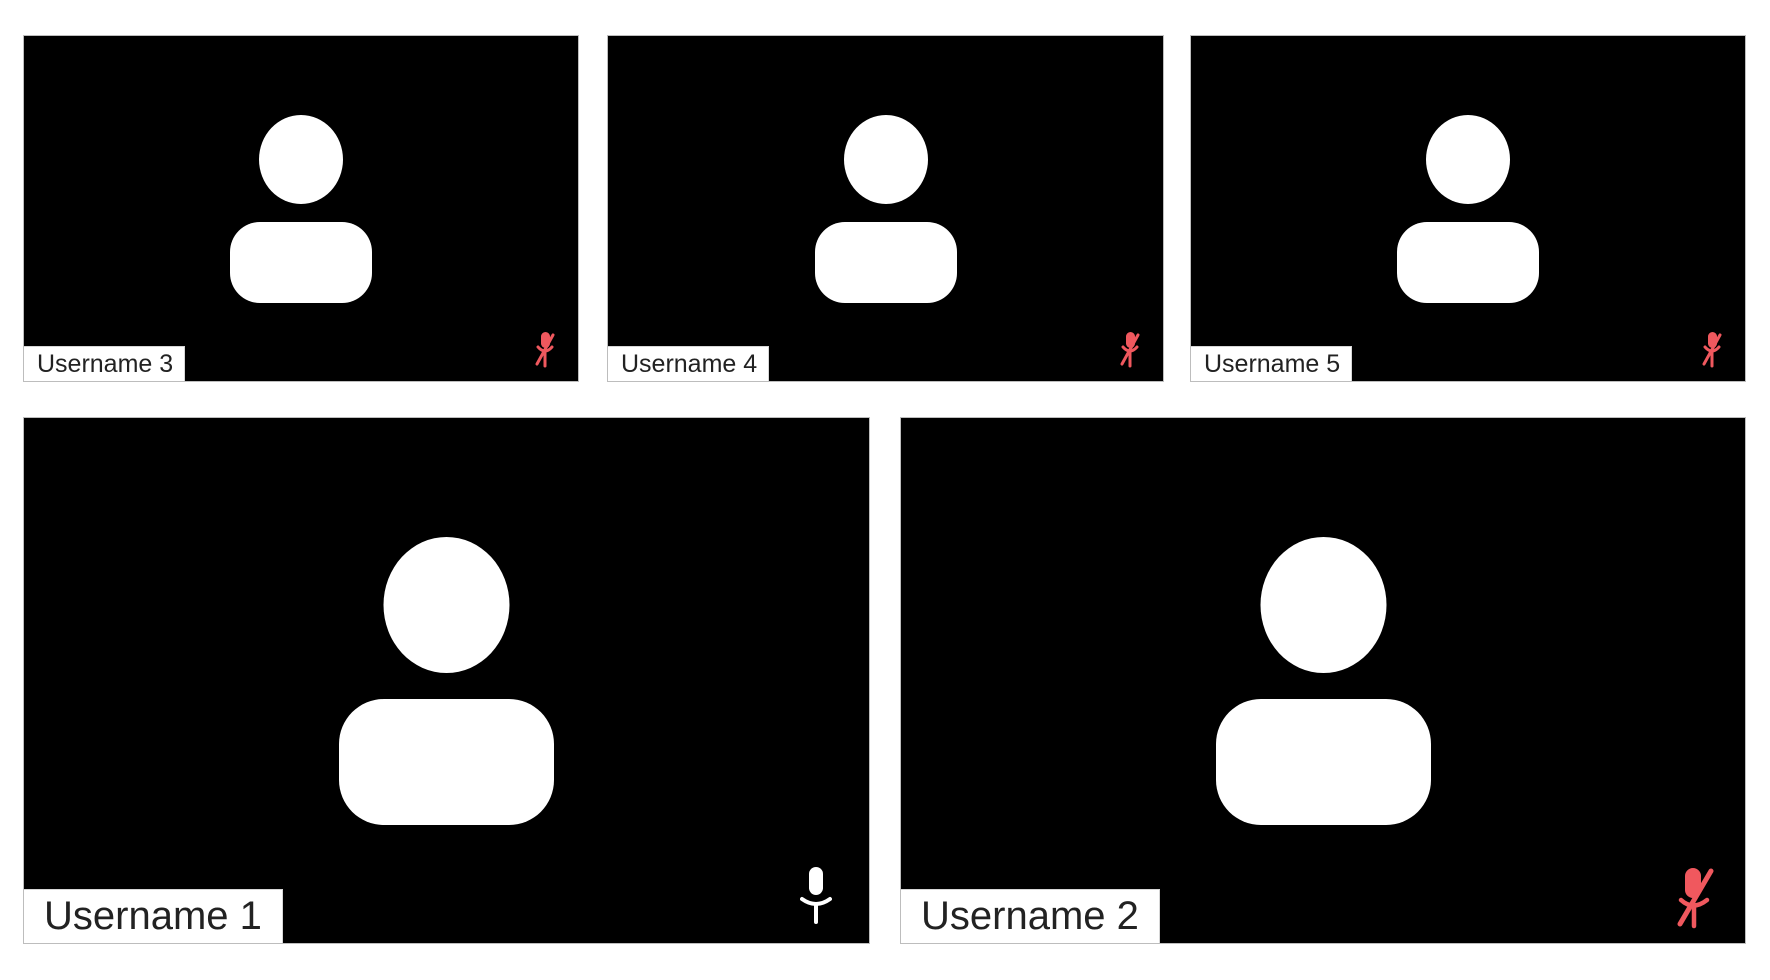 The height and width of the screenshot is (980, 1770). Describe the element at coordinates (104, 364) in the screenshot. I see `participant-name-label: Username 3` at that location.